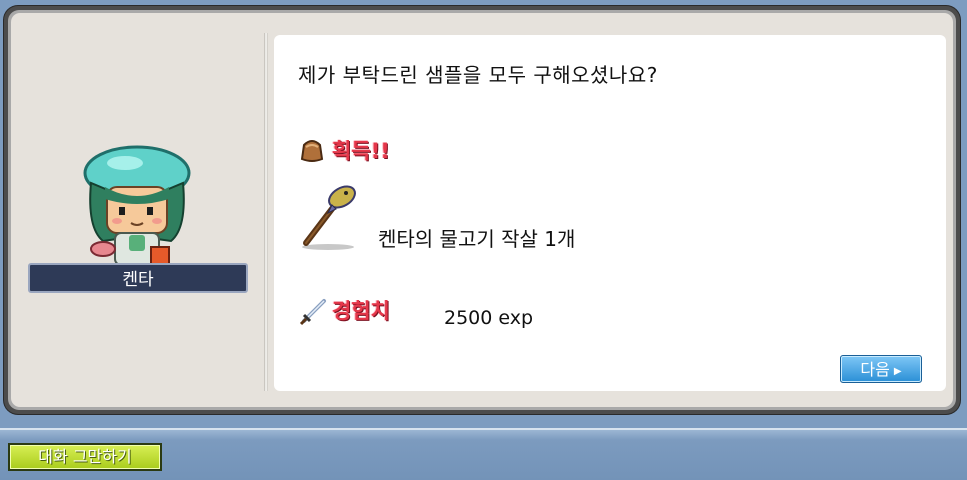  Describe the element at coordinates (875, 369) in the screenshot. I see `next-button-label: 다음` at that location.